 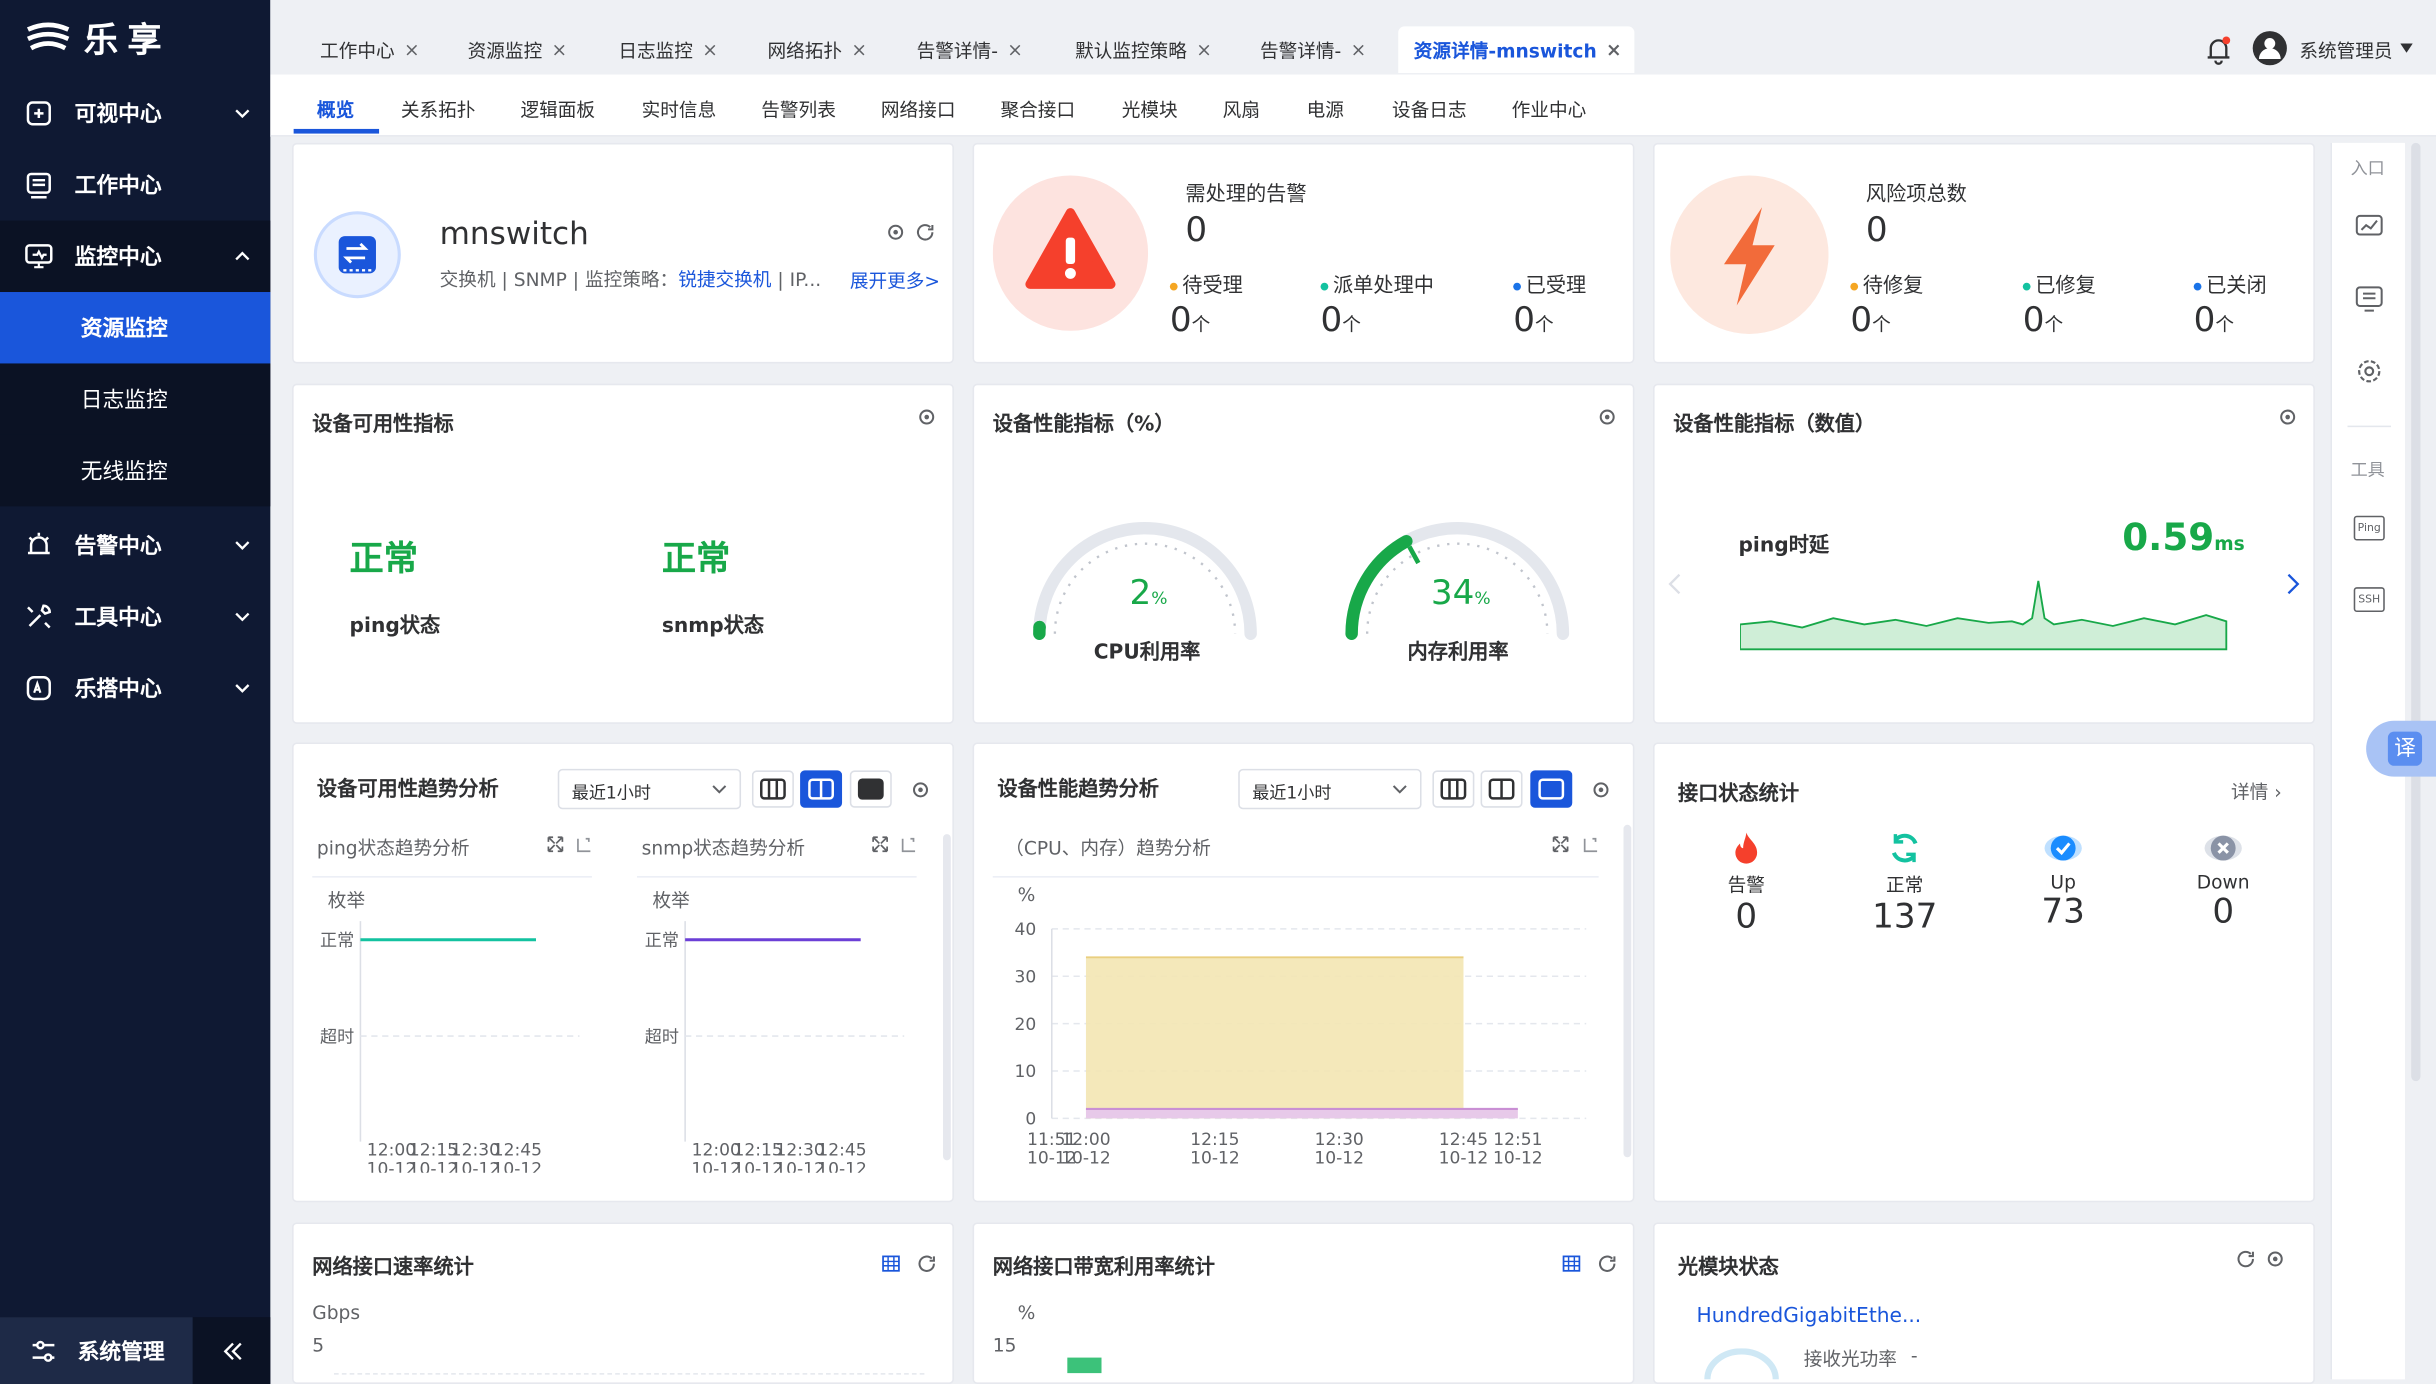 What do you see at coordinates (395, 627) in the screenshot?
I see `ping-status-label: ping状态` at bounding box center [395, 627].